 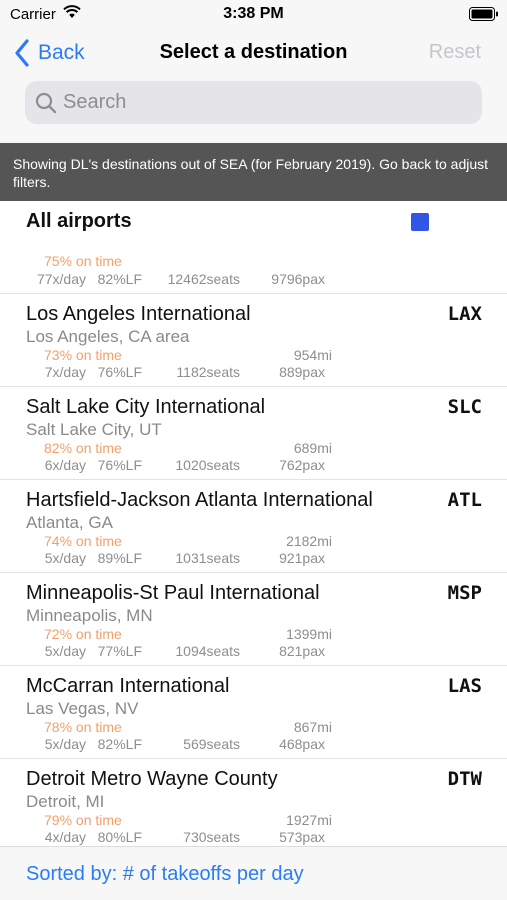 I want to click on load-factor-label: 80%LF, so click(x=119, y=837).